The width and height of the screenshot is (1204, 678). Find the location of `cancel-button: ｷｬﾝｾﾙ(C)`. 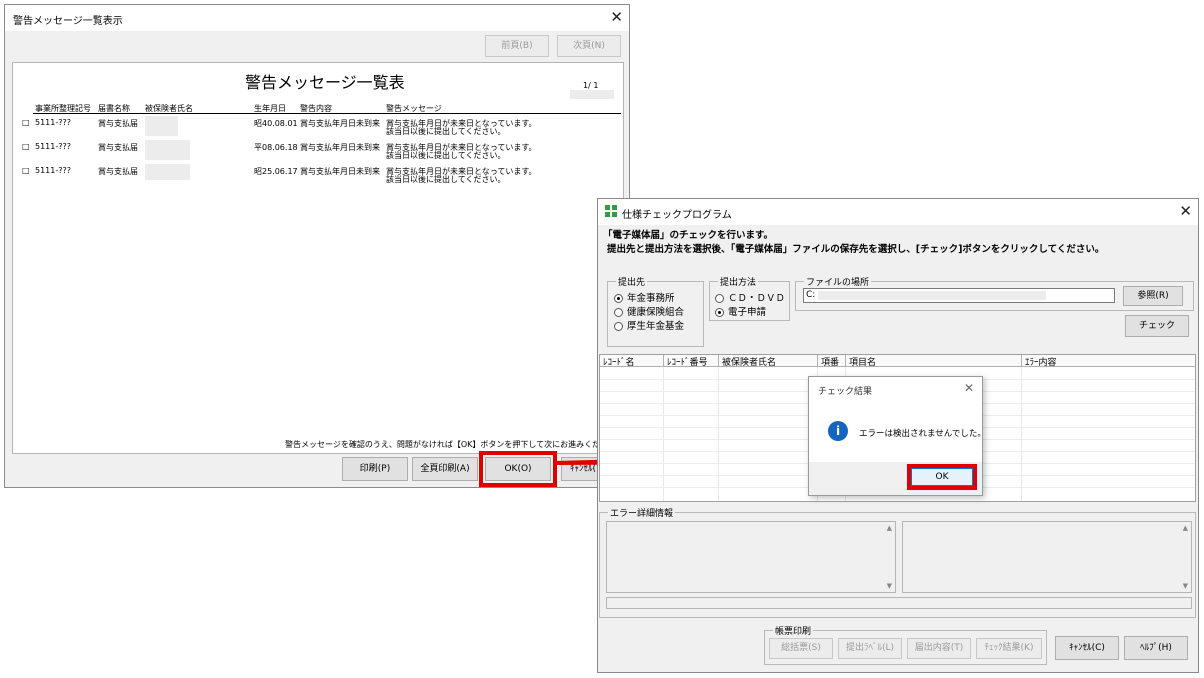

cancel-button: ｷｬﾝｾﾙ(C) is located at coordinates (1087, 648).